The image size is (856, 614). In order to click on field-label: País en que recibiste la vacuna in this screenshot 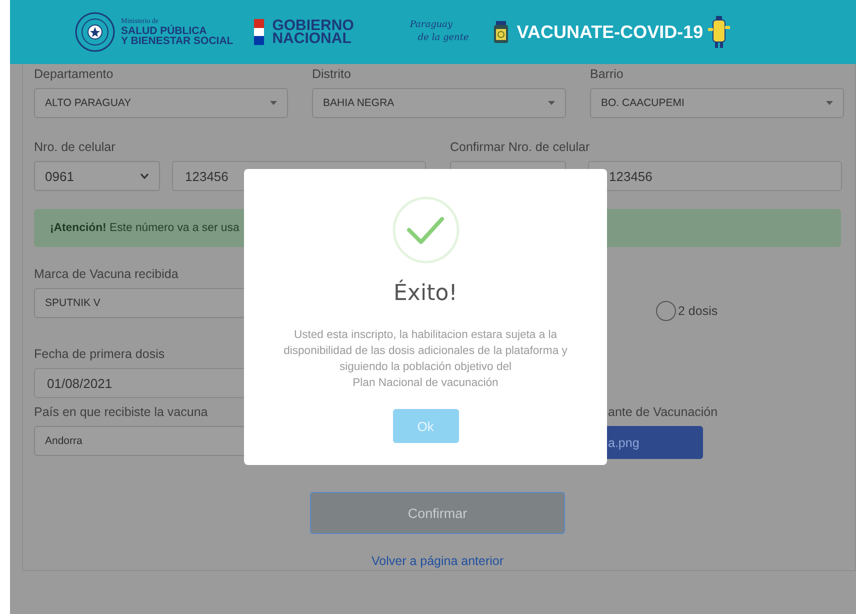, I will do `click(121, 412)`.